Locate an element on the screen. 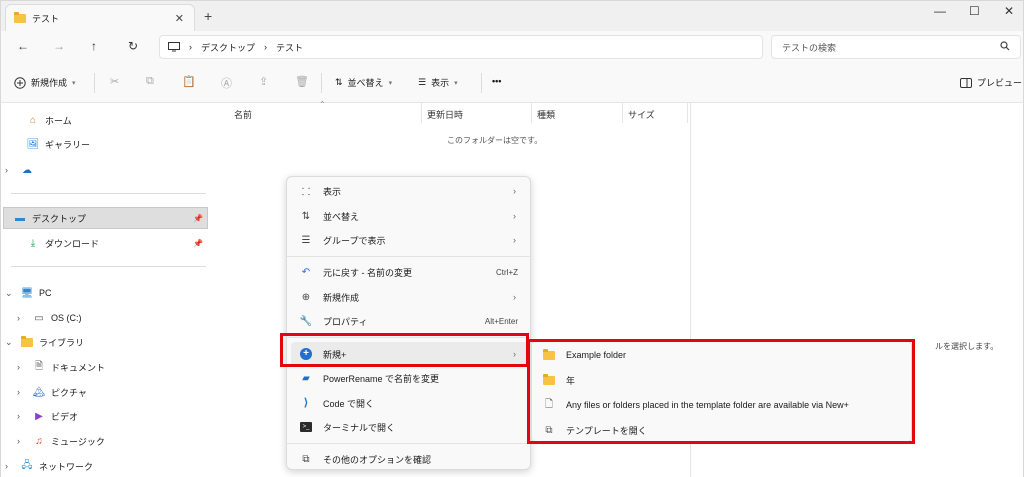 Image resolution: width=1024 pixels, height=477 pixels. menu-item-open-terminal: >_ ターミナルで開く is located at coordinates (409, 427).